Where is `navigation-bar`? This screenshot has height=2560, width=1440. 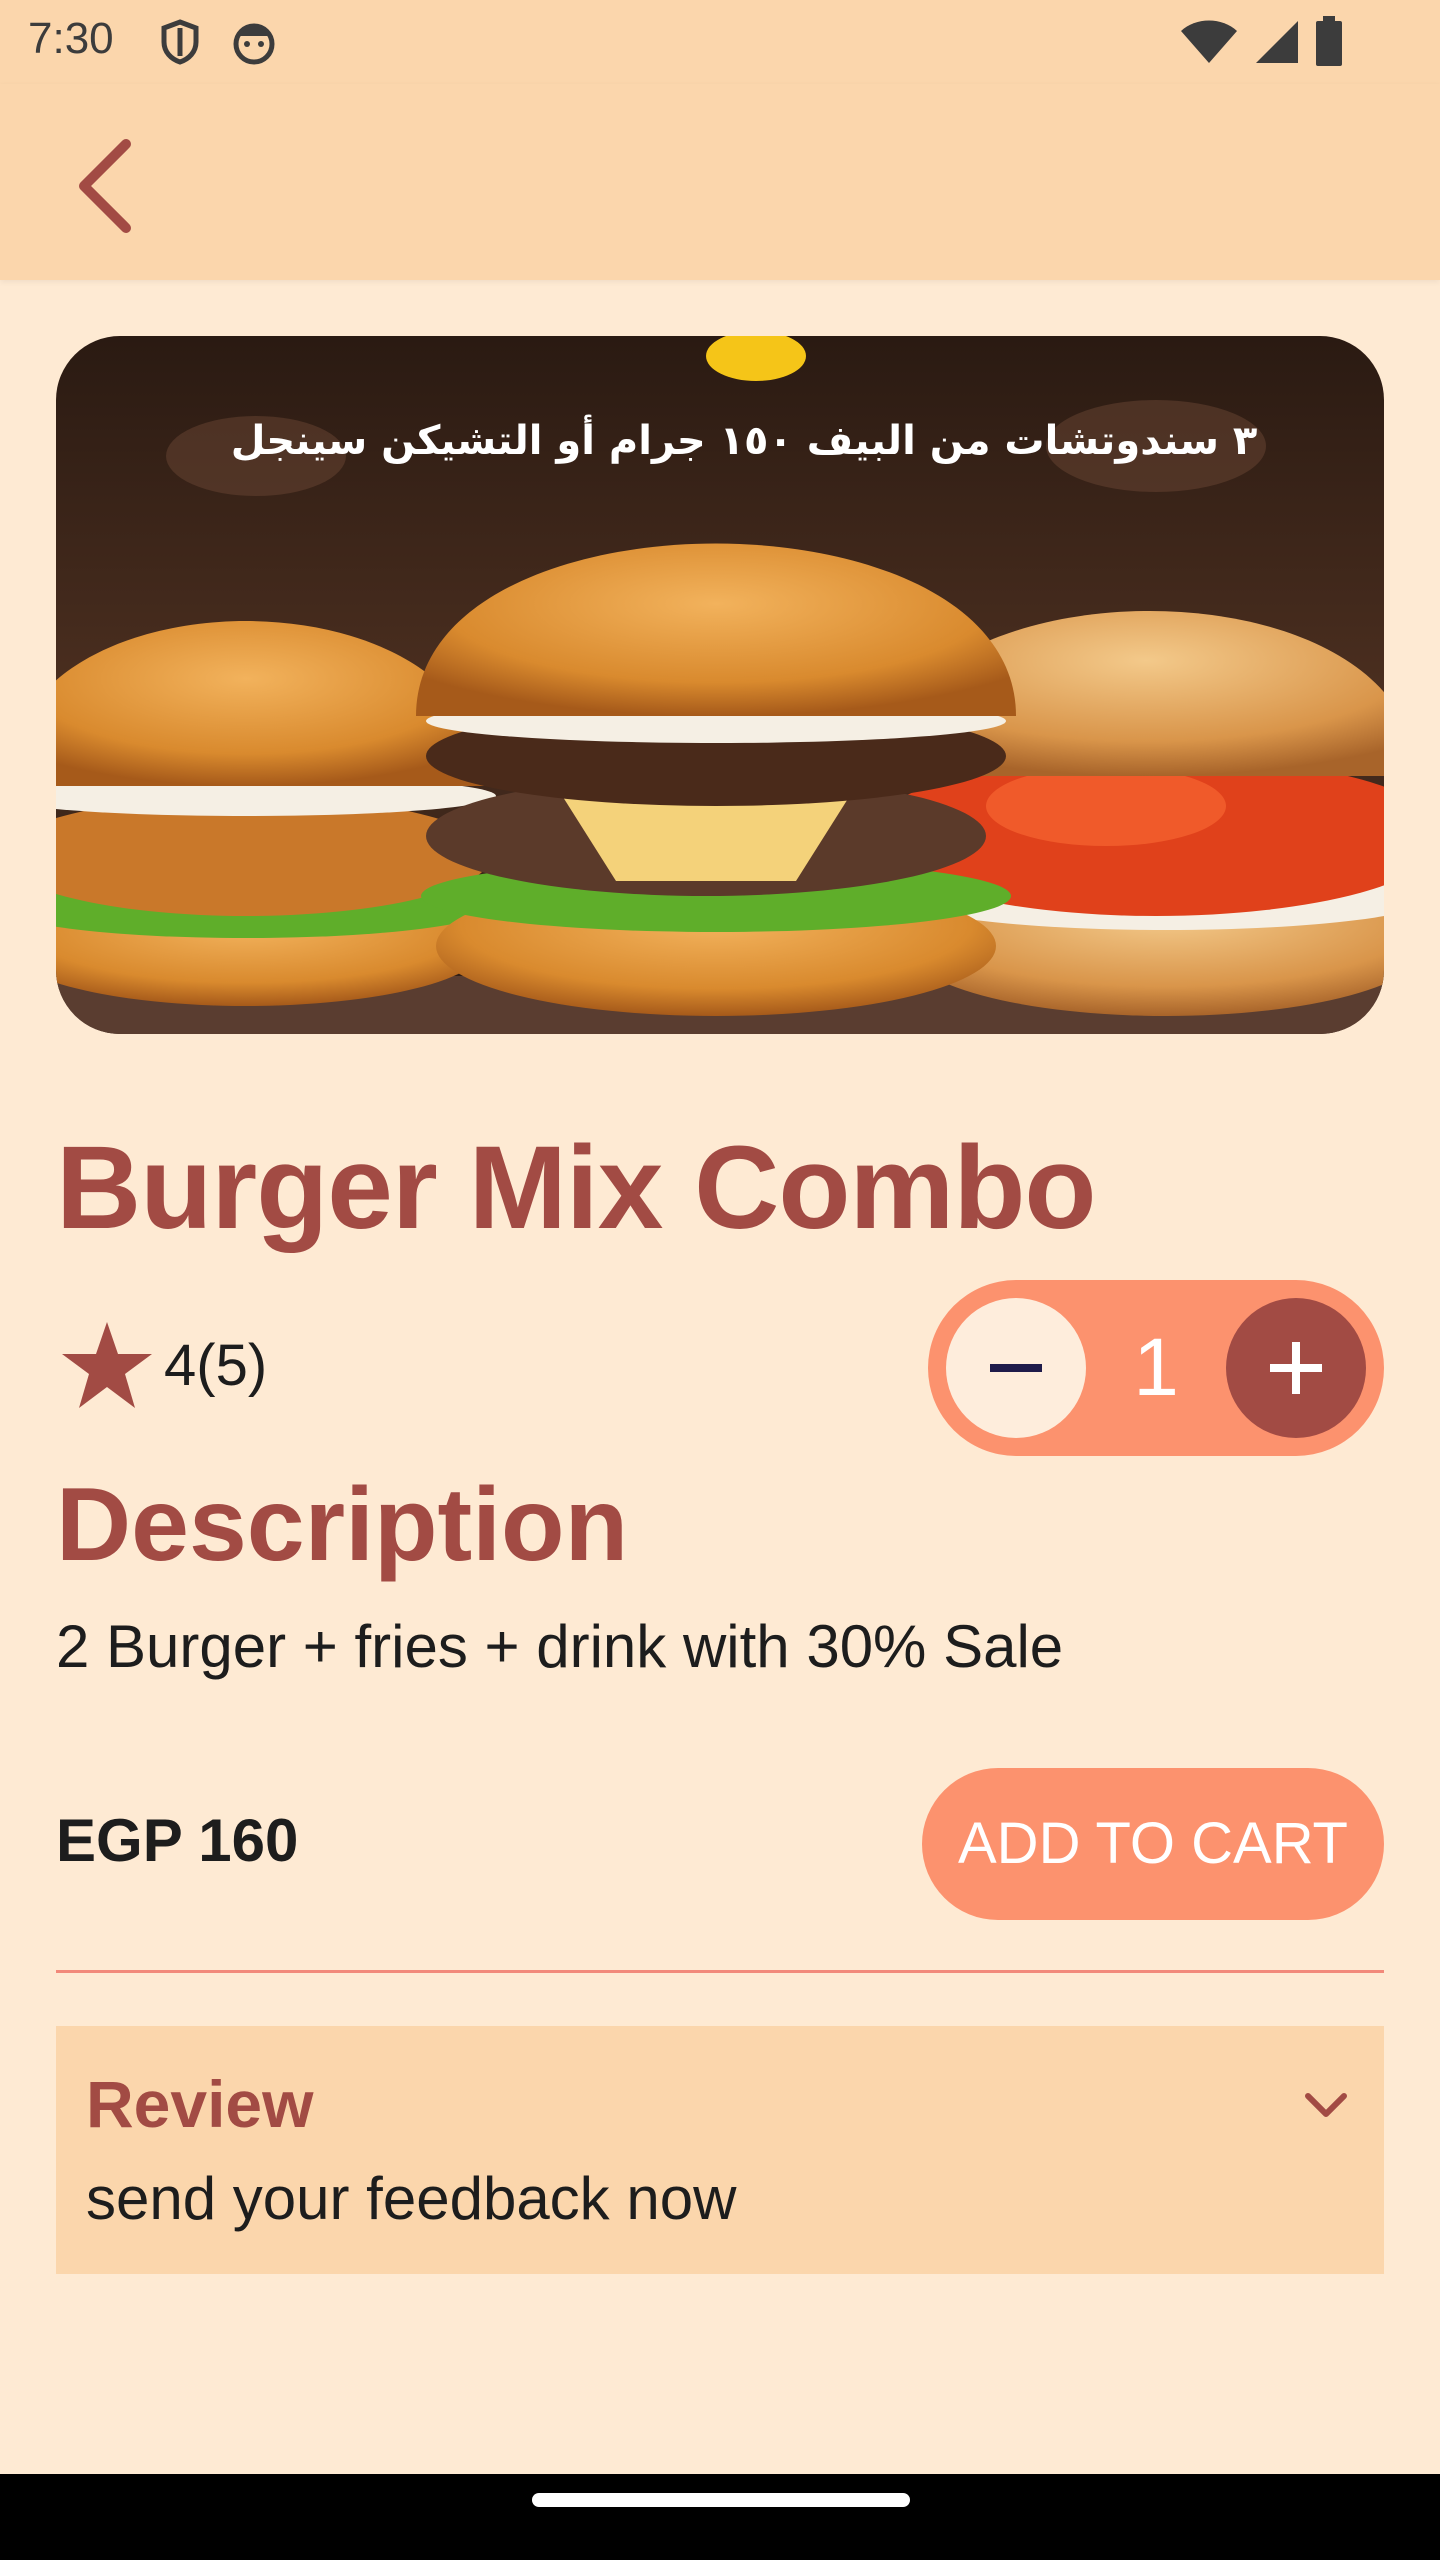 navigation-bar is located at coordinates (720, 2517).